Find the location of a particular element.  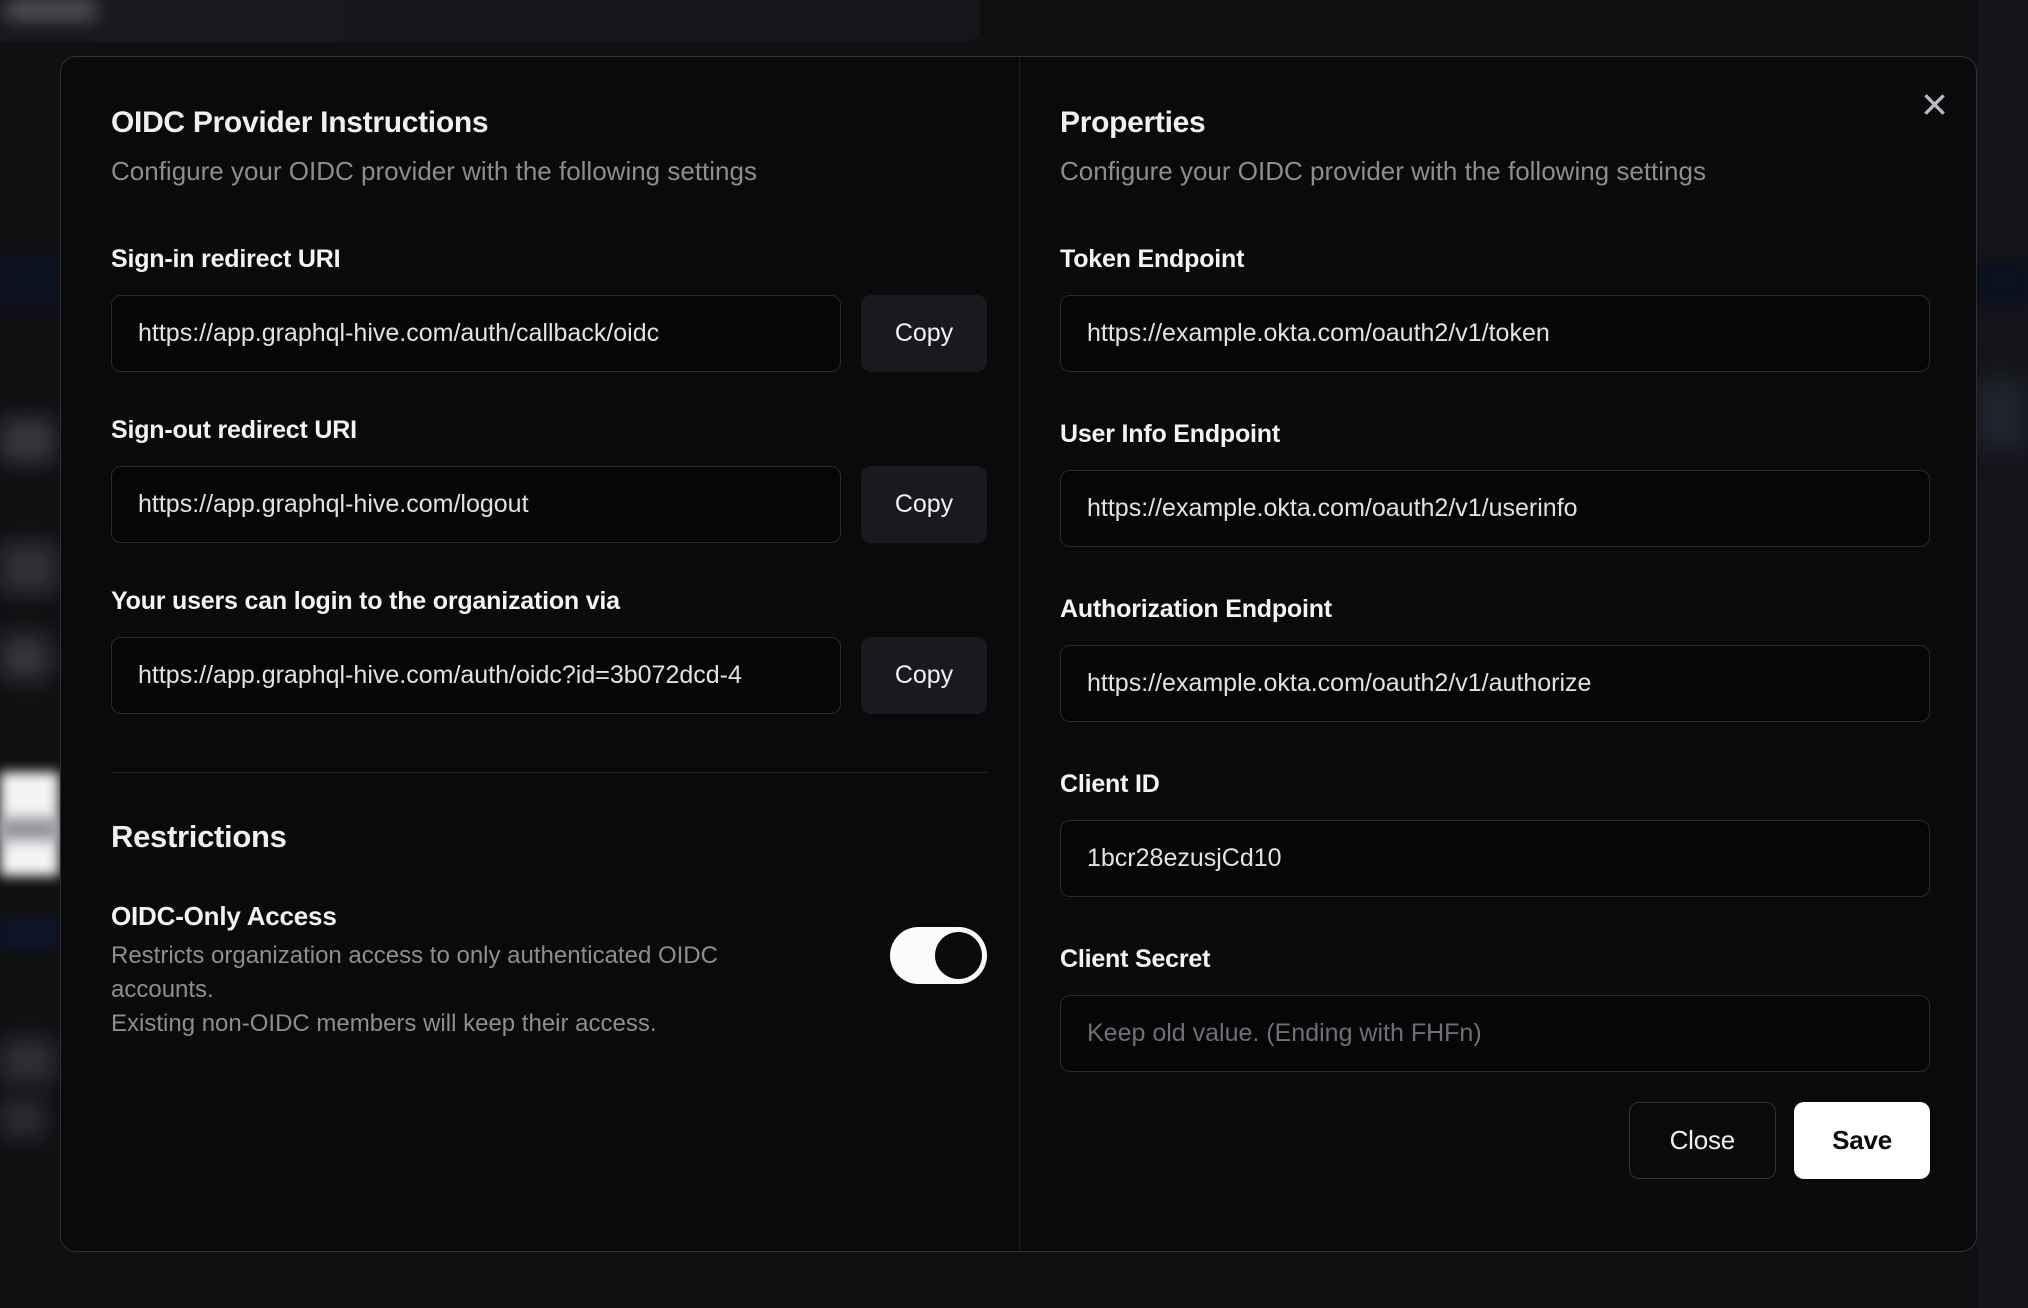

token-endpoint-label: Token Endpoint is located at coordinates (1152, 259).